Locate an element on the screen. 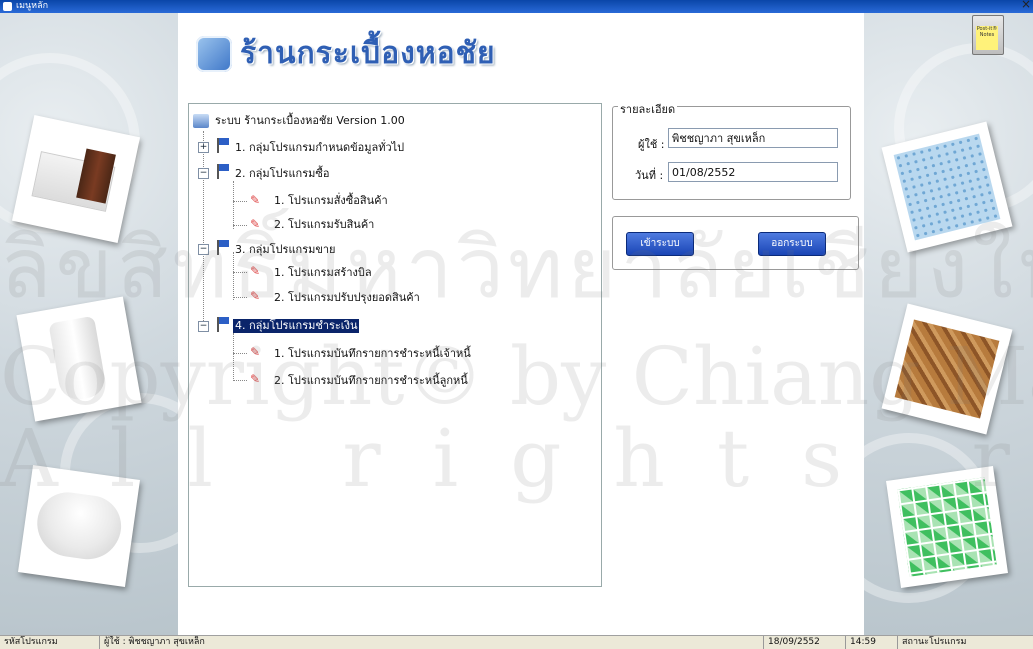 The height and width of the screenshot is (649, 1033). date-field: 01/08/2552 is located at coordinates (753, 172).